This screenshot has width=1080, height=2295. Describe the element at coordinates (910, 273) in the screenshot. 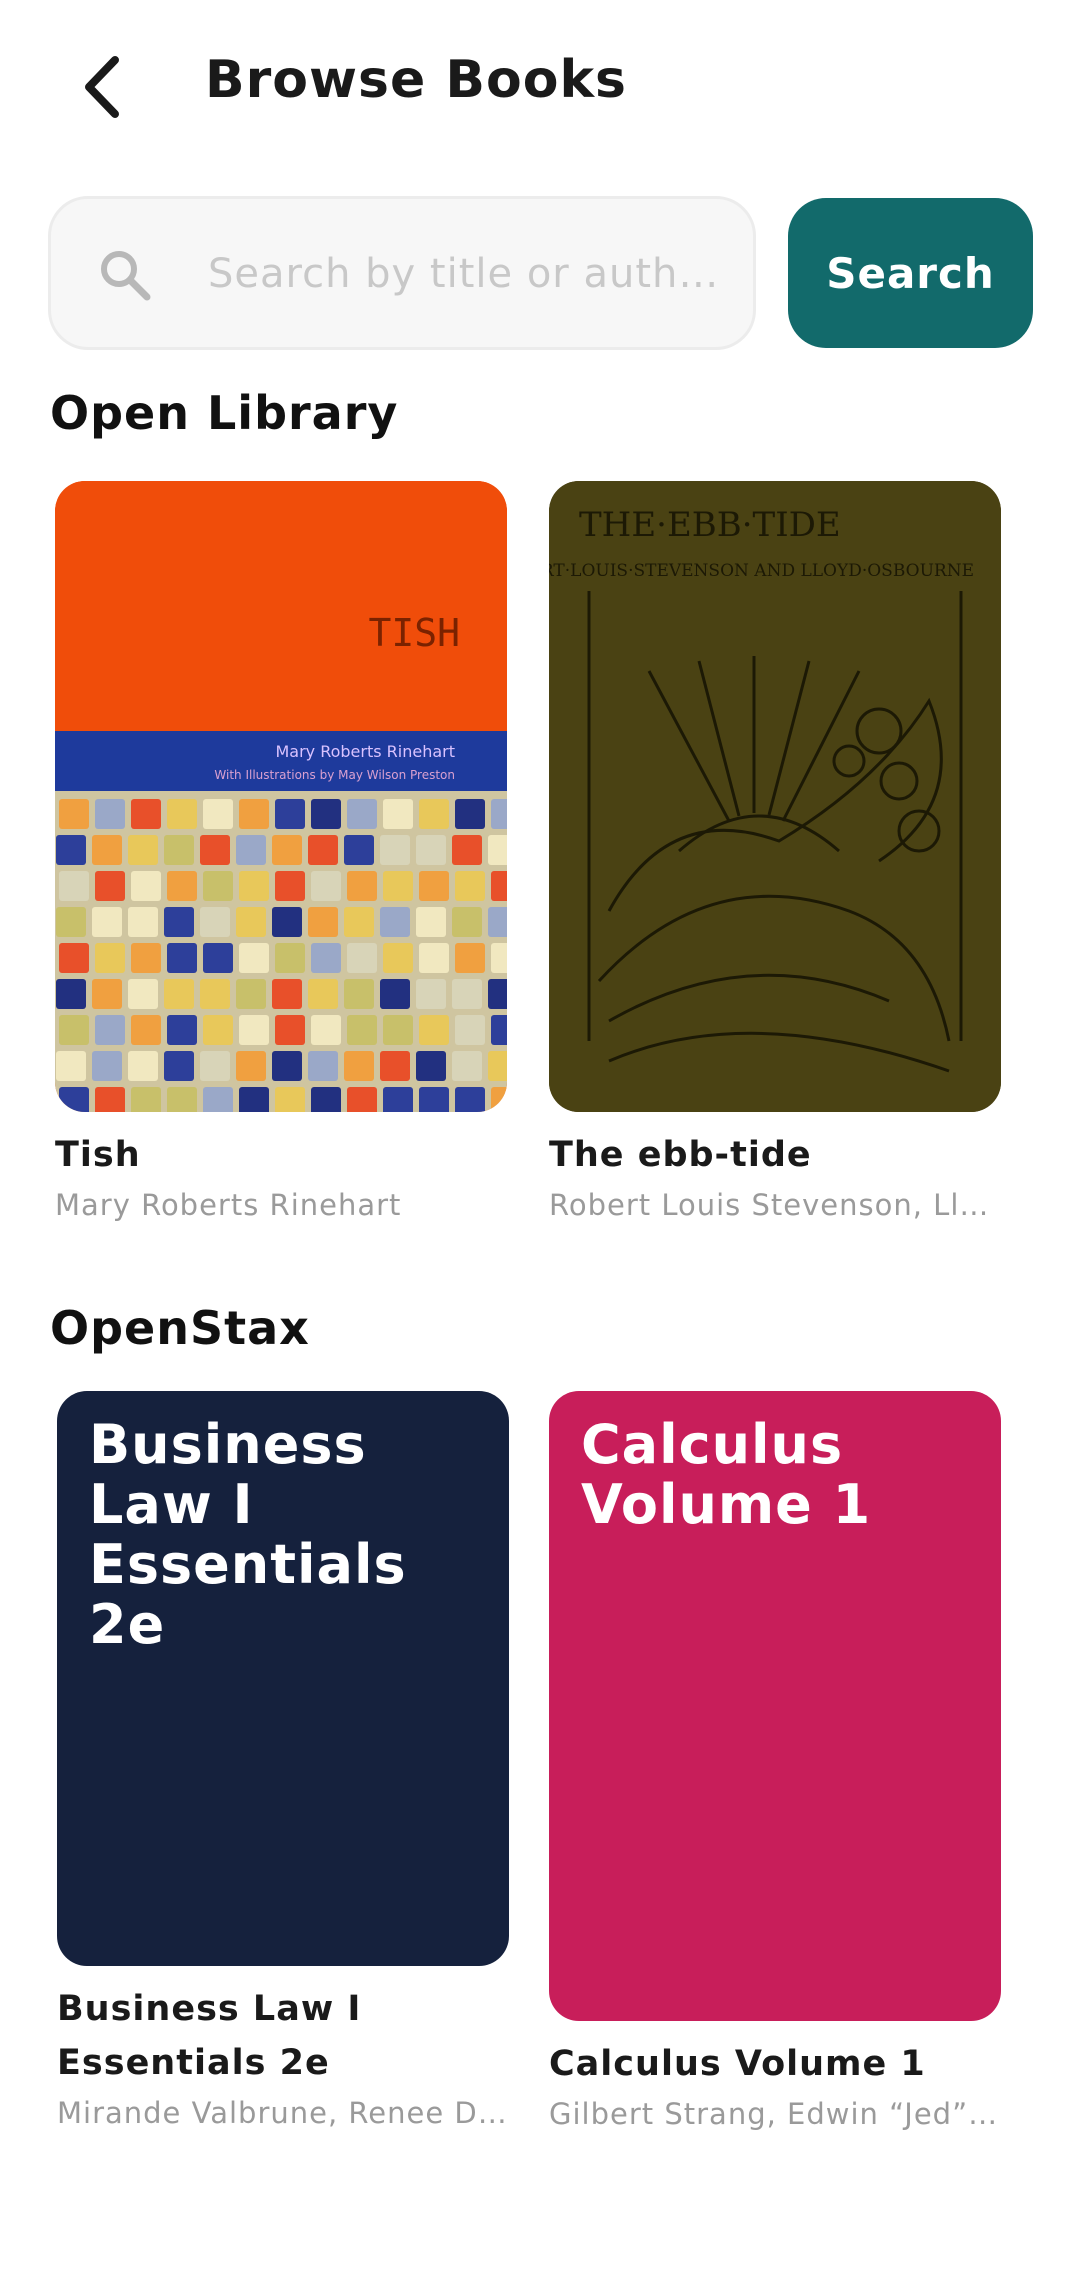

I see `search-button: Search` at that location.